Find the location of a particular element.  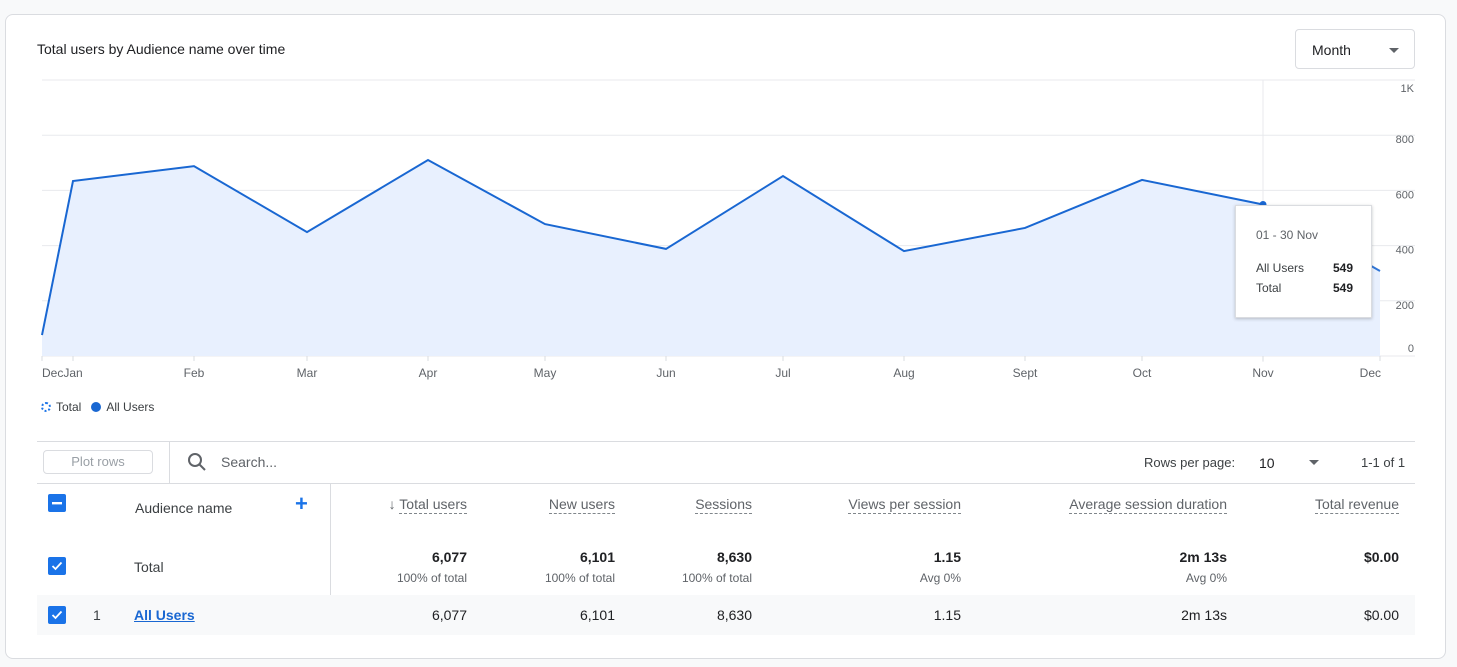

legend-label: All Users is located at coordinates (130, 407).